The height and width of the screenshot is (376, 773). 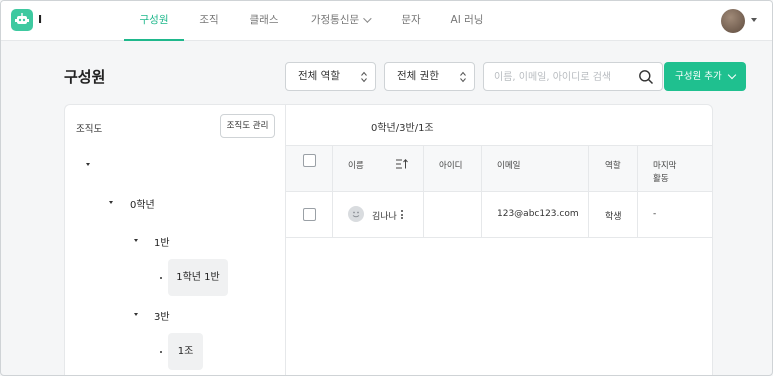 What do you see at coordinates (162, 315) in the screenshot?
I see `tree-node-class-3: 3반` at bounding box center [162, 315].